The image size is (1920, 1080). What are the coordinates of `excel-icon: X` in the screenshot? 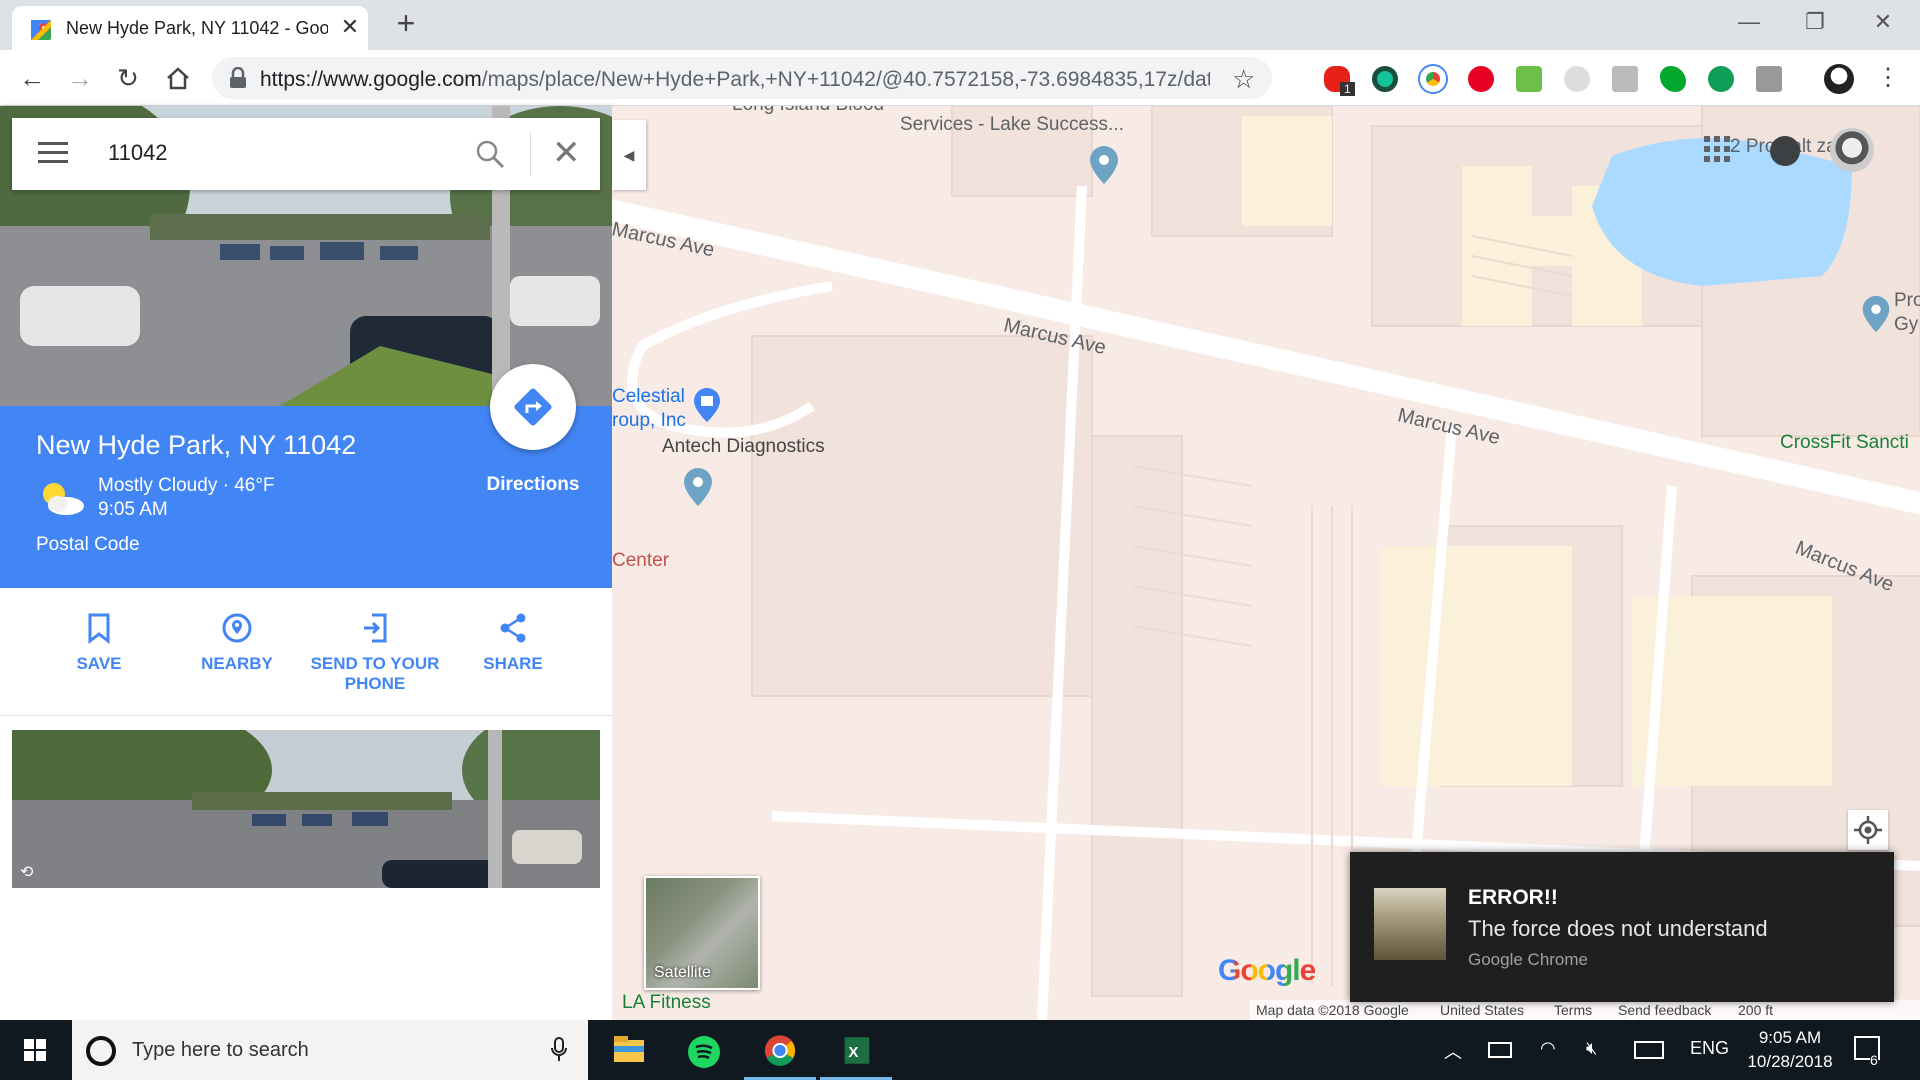 It's located at (856, 1052).